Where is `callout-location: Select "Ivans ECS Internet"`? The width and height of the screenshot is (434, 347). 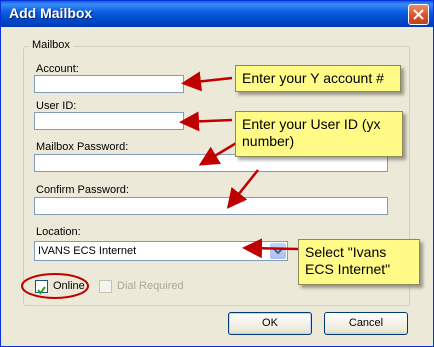 callout-location: Select "Ivans ECS Internet" is located at coordinates (359, 262).